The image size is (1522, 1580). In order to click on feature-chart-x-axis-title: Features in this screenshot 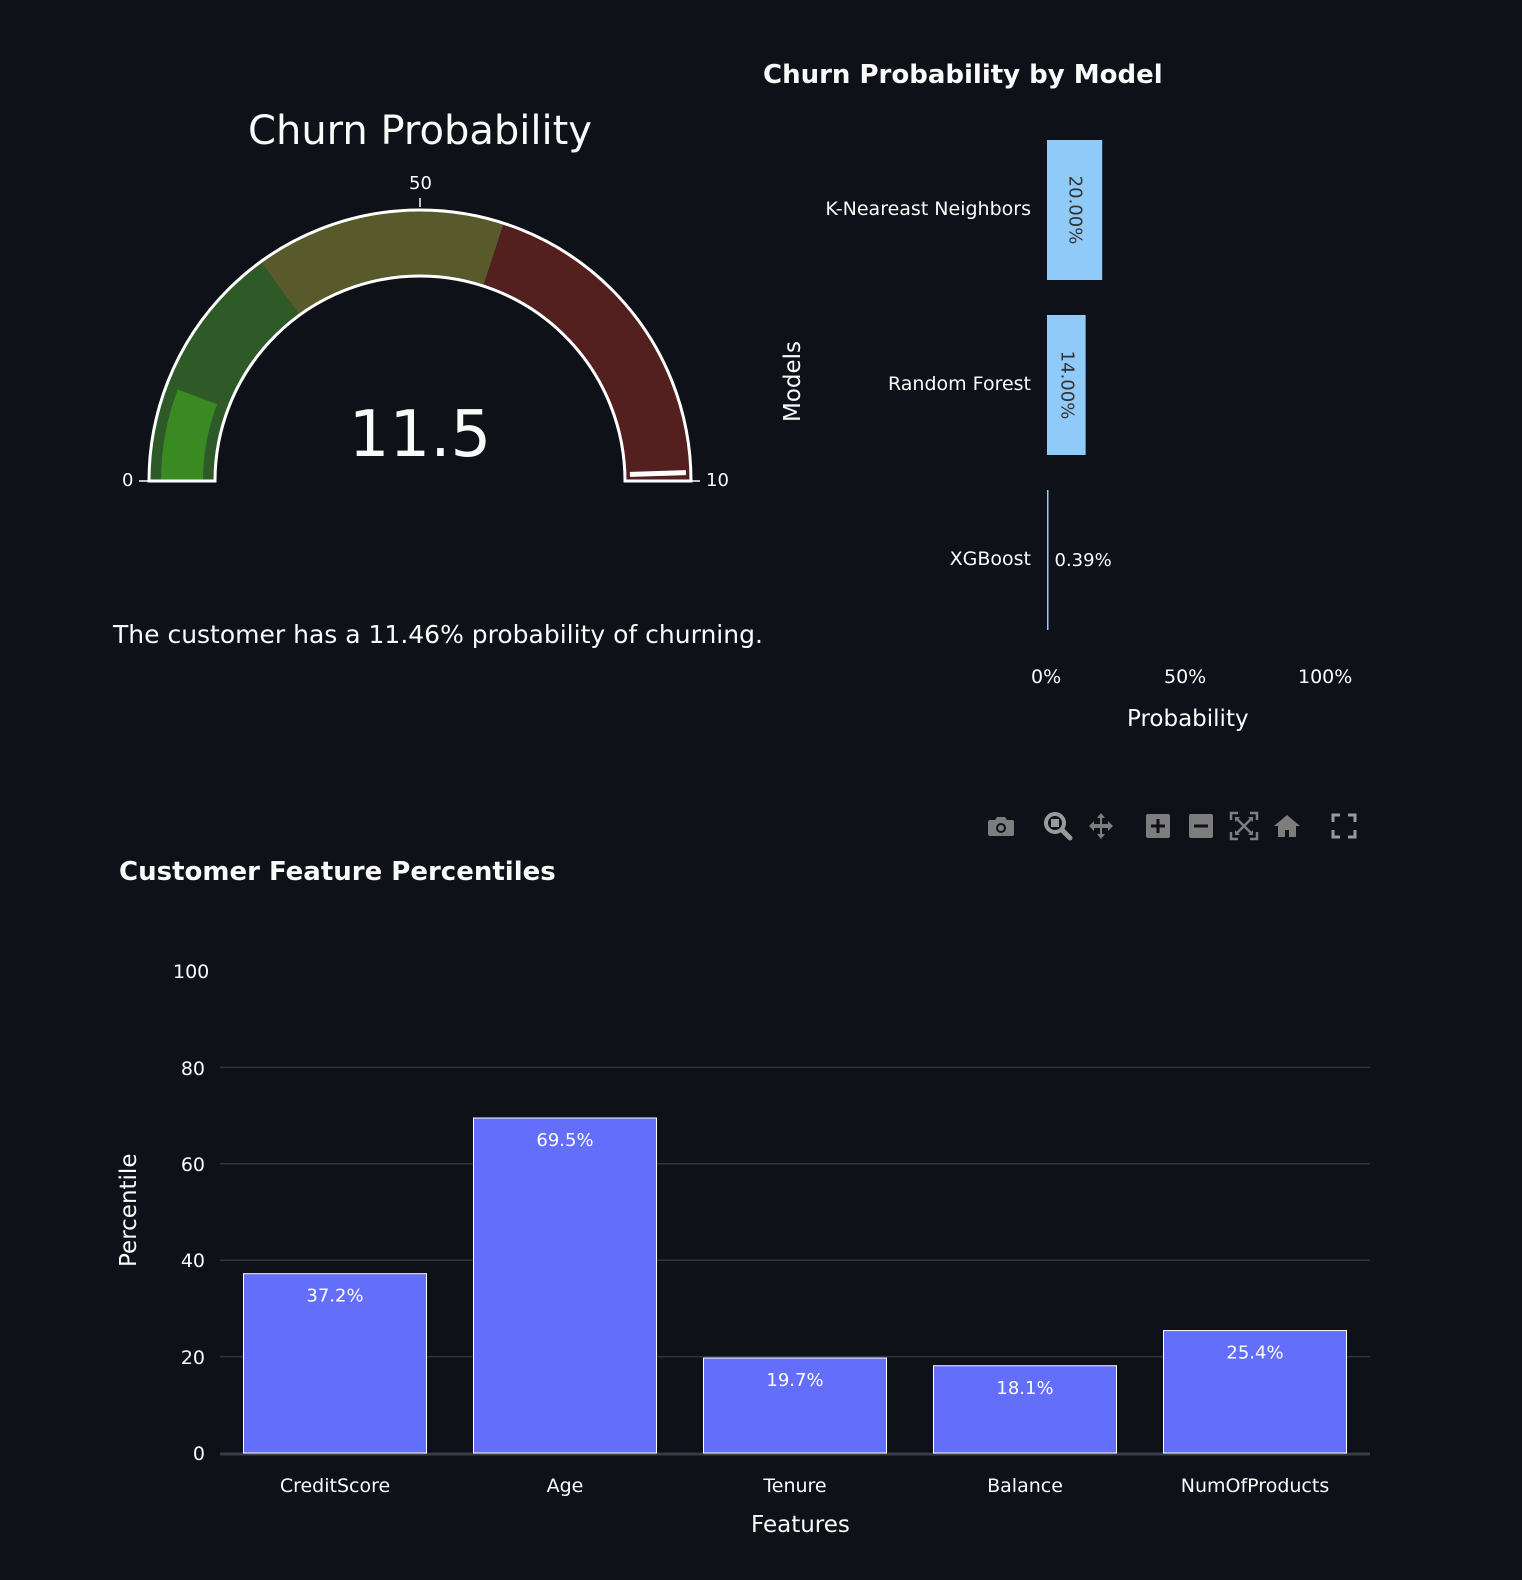, I will do `click(800, 1525)`.